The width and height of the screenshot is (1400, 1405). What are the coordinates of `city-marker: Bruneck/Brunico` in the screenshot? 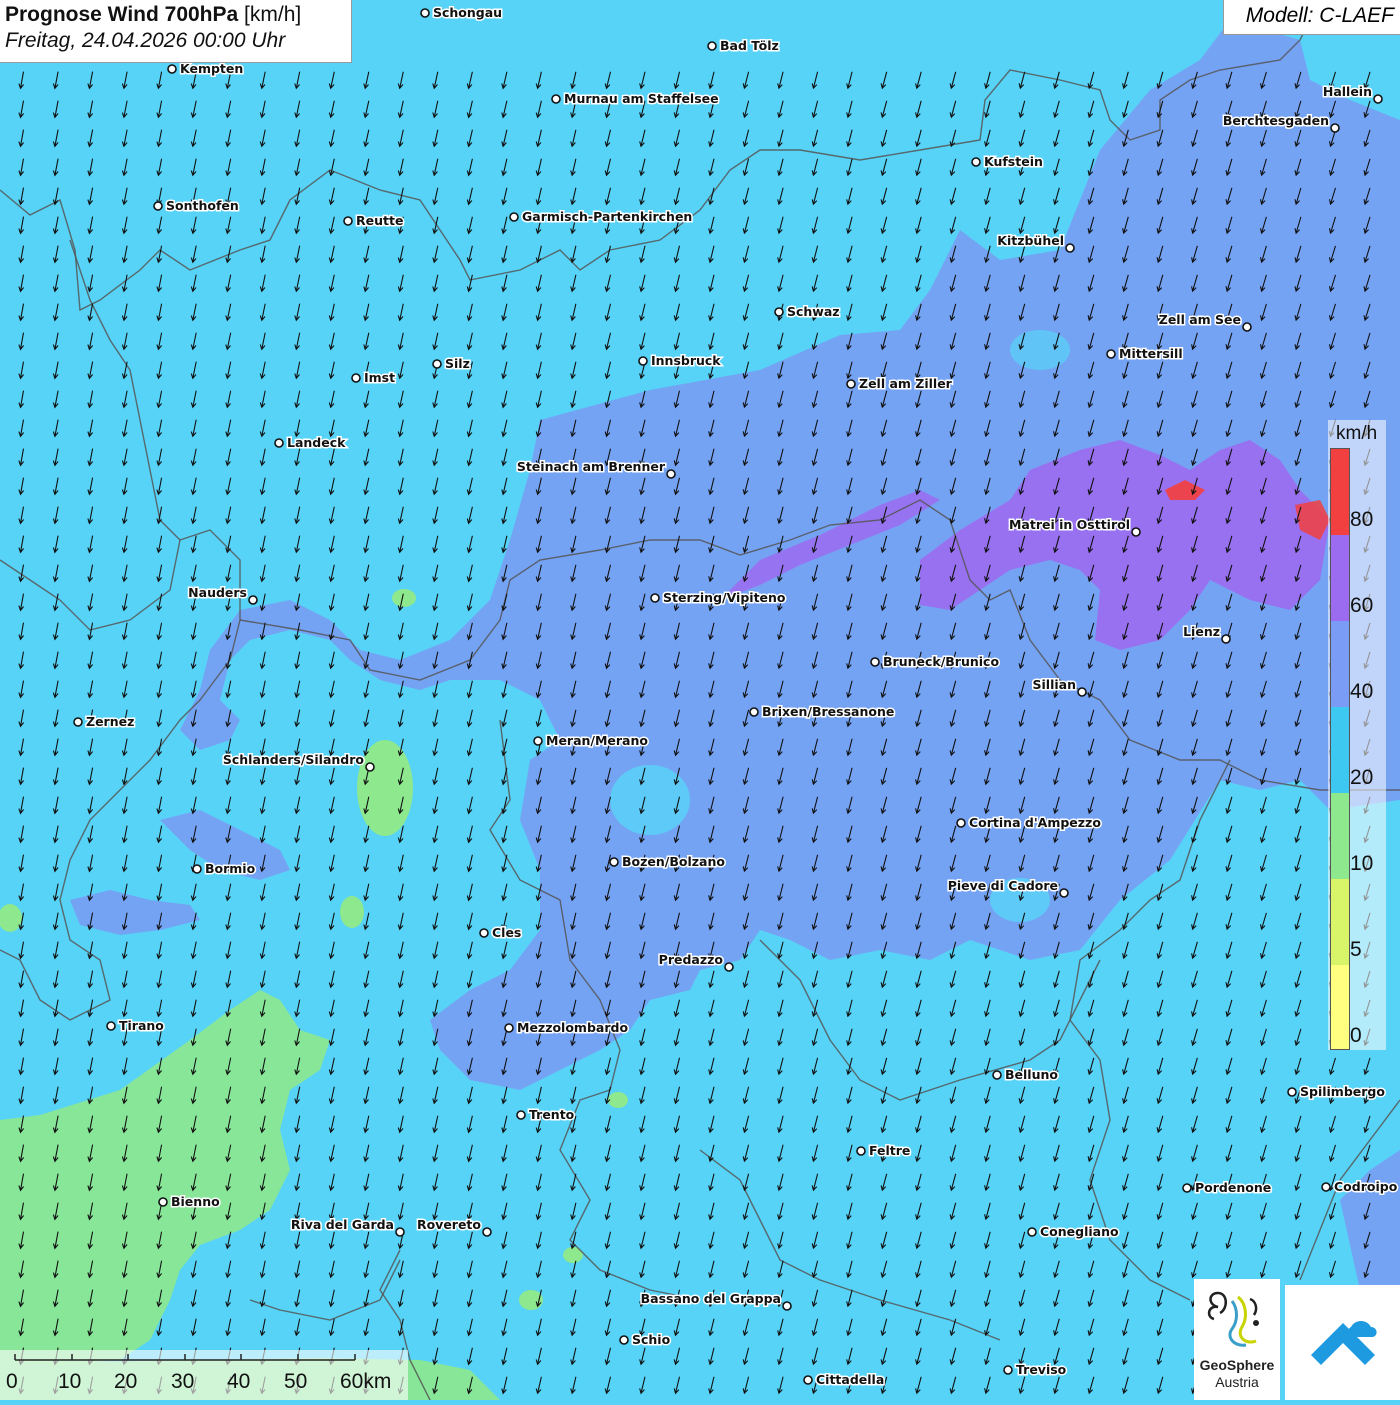 It's located at (935, 662).